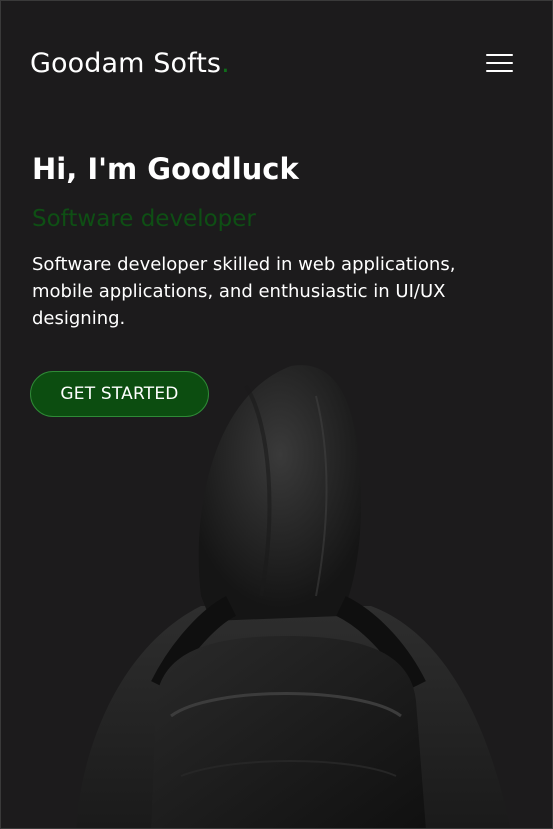  What do you see at coordinates (130, 63) in the screenshot?
I see `brand-logo: Goodam Softs.` at bounding box center [130, 63].